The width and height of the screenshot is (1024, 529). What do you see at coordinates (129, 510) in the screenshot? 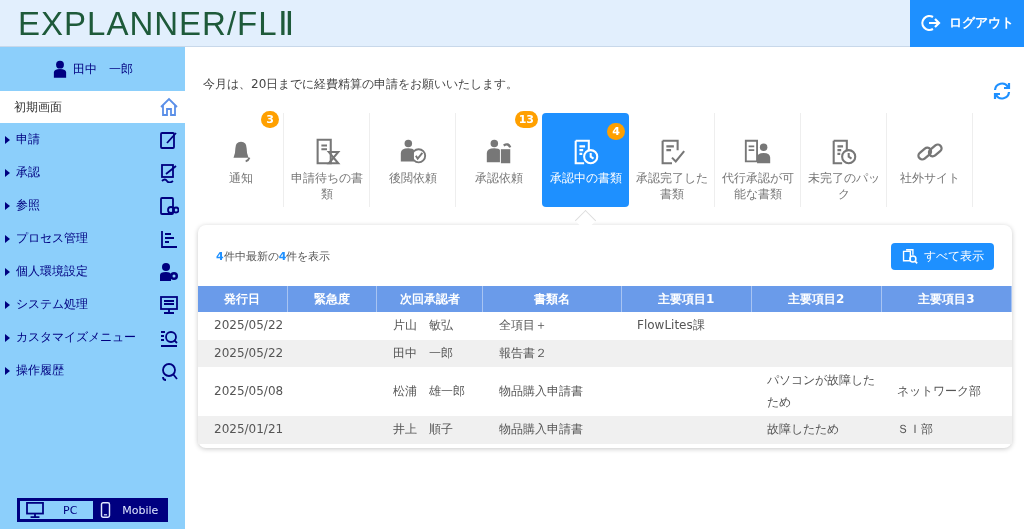
I see `view-toggle-button: Mobile` at bounding box center [129, 510].